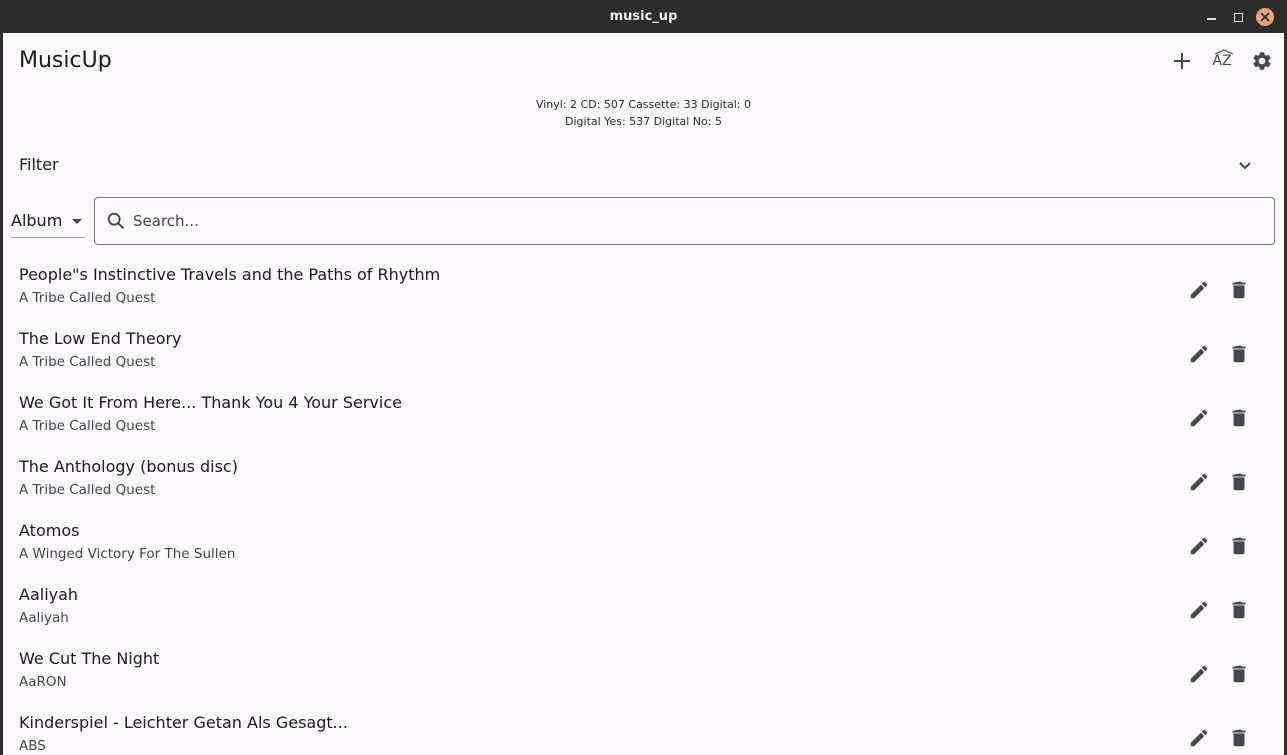  I want to click on filter-label: Filter, so click(39, 164).